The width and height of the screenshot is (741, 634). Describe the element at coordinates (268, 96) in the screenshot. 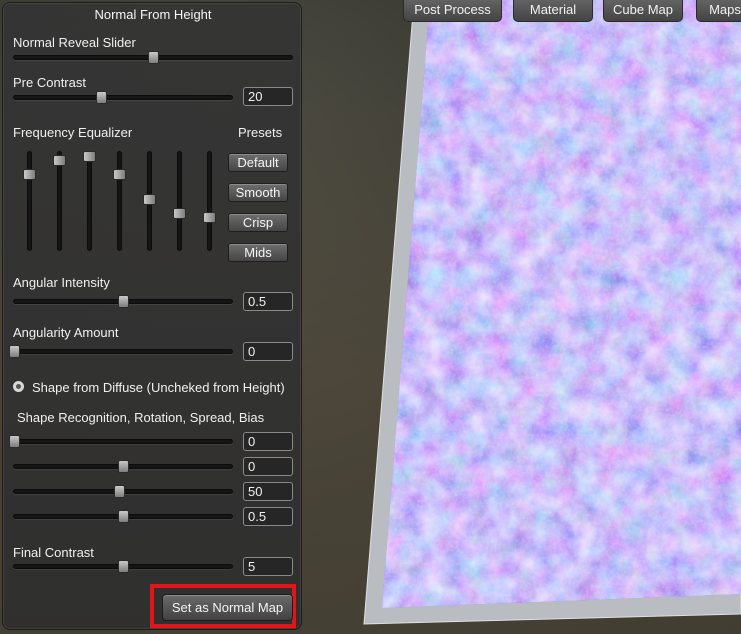

I see `pre-contrast-field` at that location.